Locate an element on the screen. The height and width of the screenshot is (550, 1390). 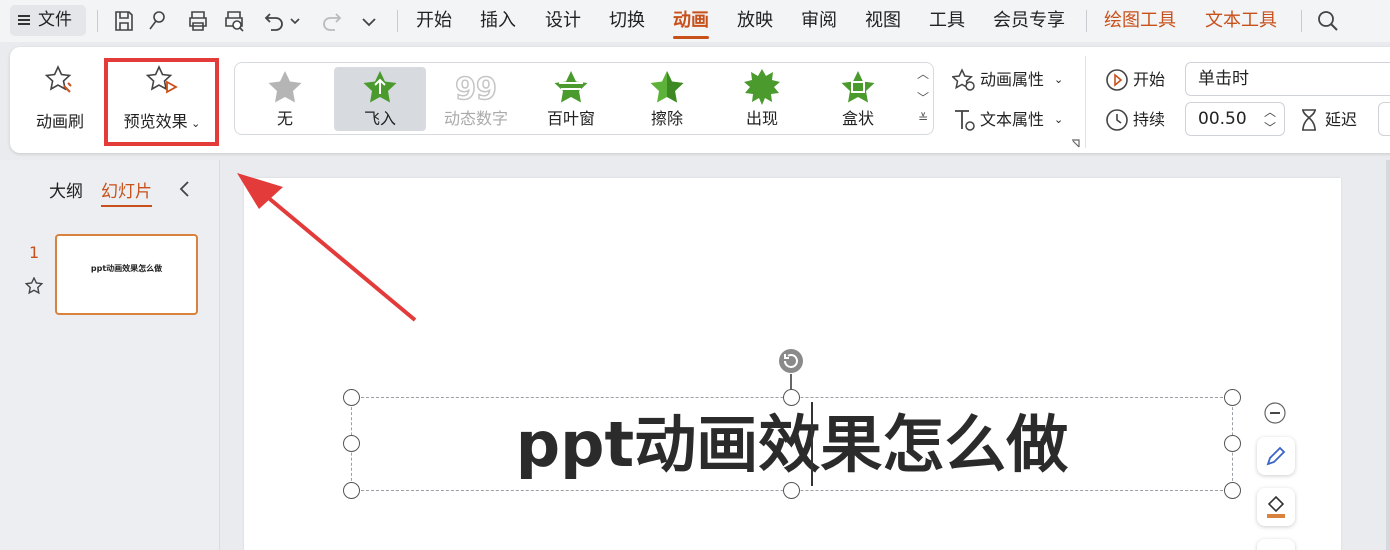
tab-view: 视图 is located at coordinates (883, 21).